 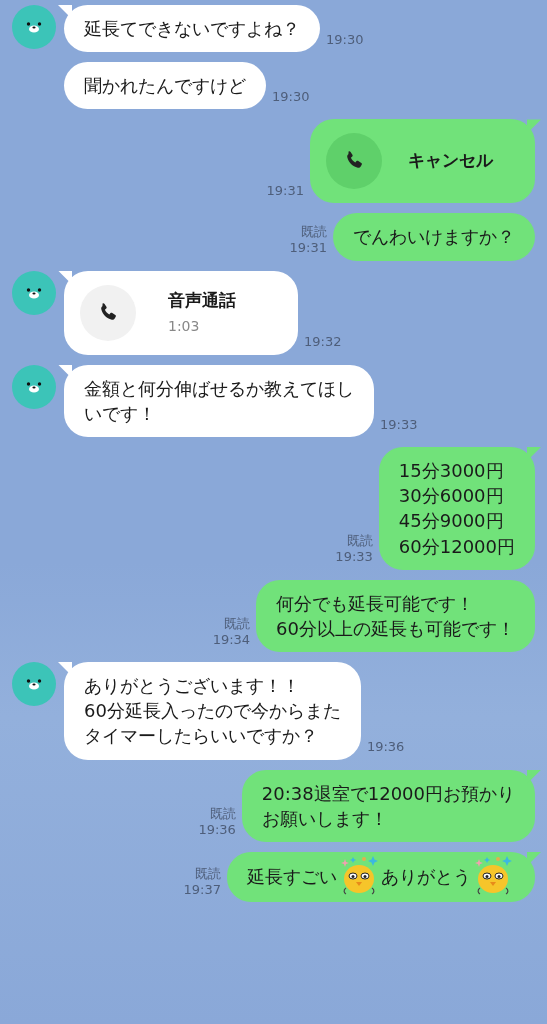 I want to click on call-bubble: キャンセル, so click(x=422, y=161).